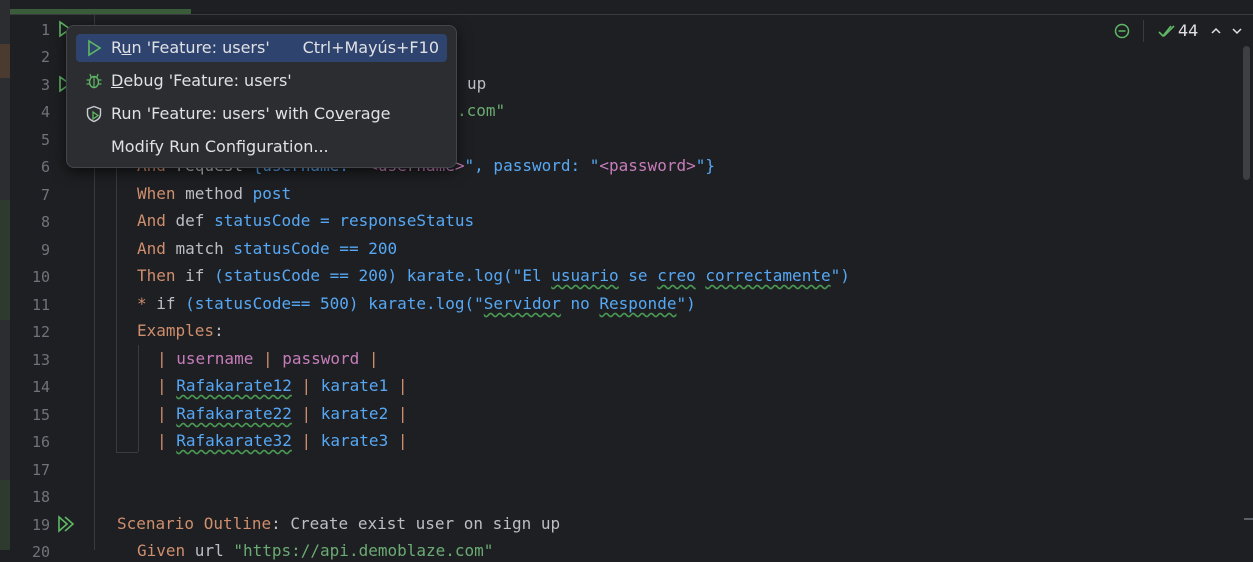  Describe the element at coordinates (580, 303) in the screenshot. I see `code-text: no` at that location.